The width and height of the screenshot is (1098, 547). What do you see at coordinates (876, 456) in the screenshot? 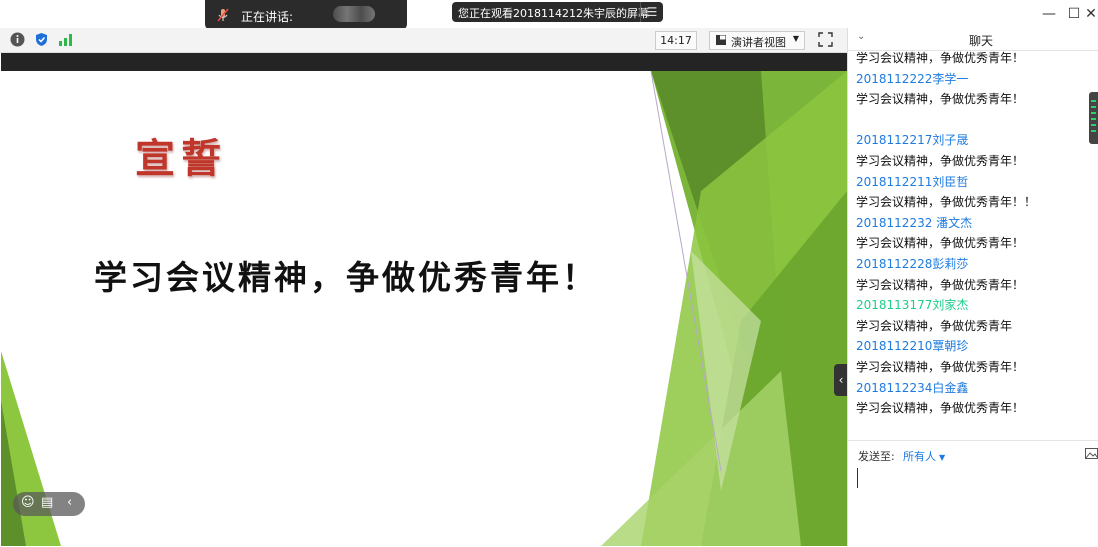
I see `send-to-label: 发送至:` at bounding box center [876, 456].